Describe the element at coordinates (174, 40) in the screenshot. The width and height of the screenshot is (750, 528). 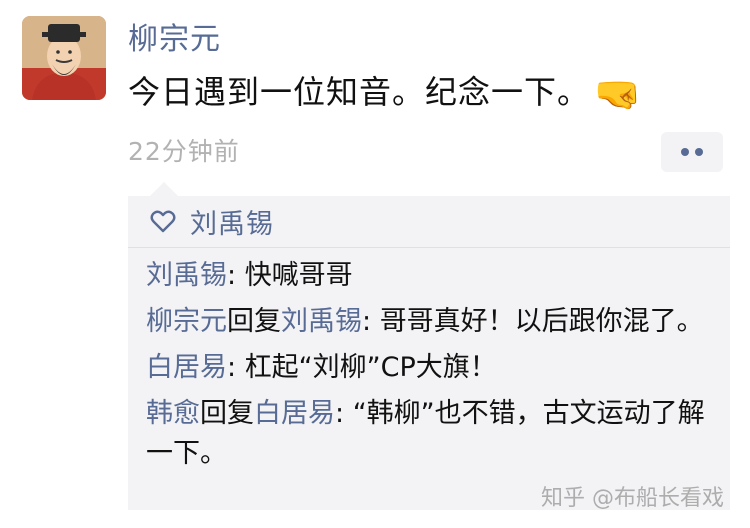
I see `post-author: 柳宗元` at that location.